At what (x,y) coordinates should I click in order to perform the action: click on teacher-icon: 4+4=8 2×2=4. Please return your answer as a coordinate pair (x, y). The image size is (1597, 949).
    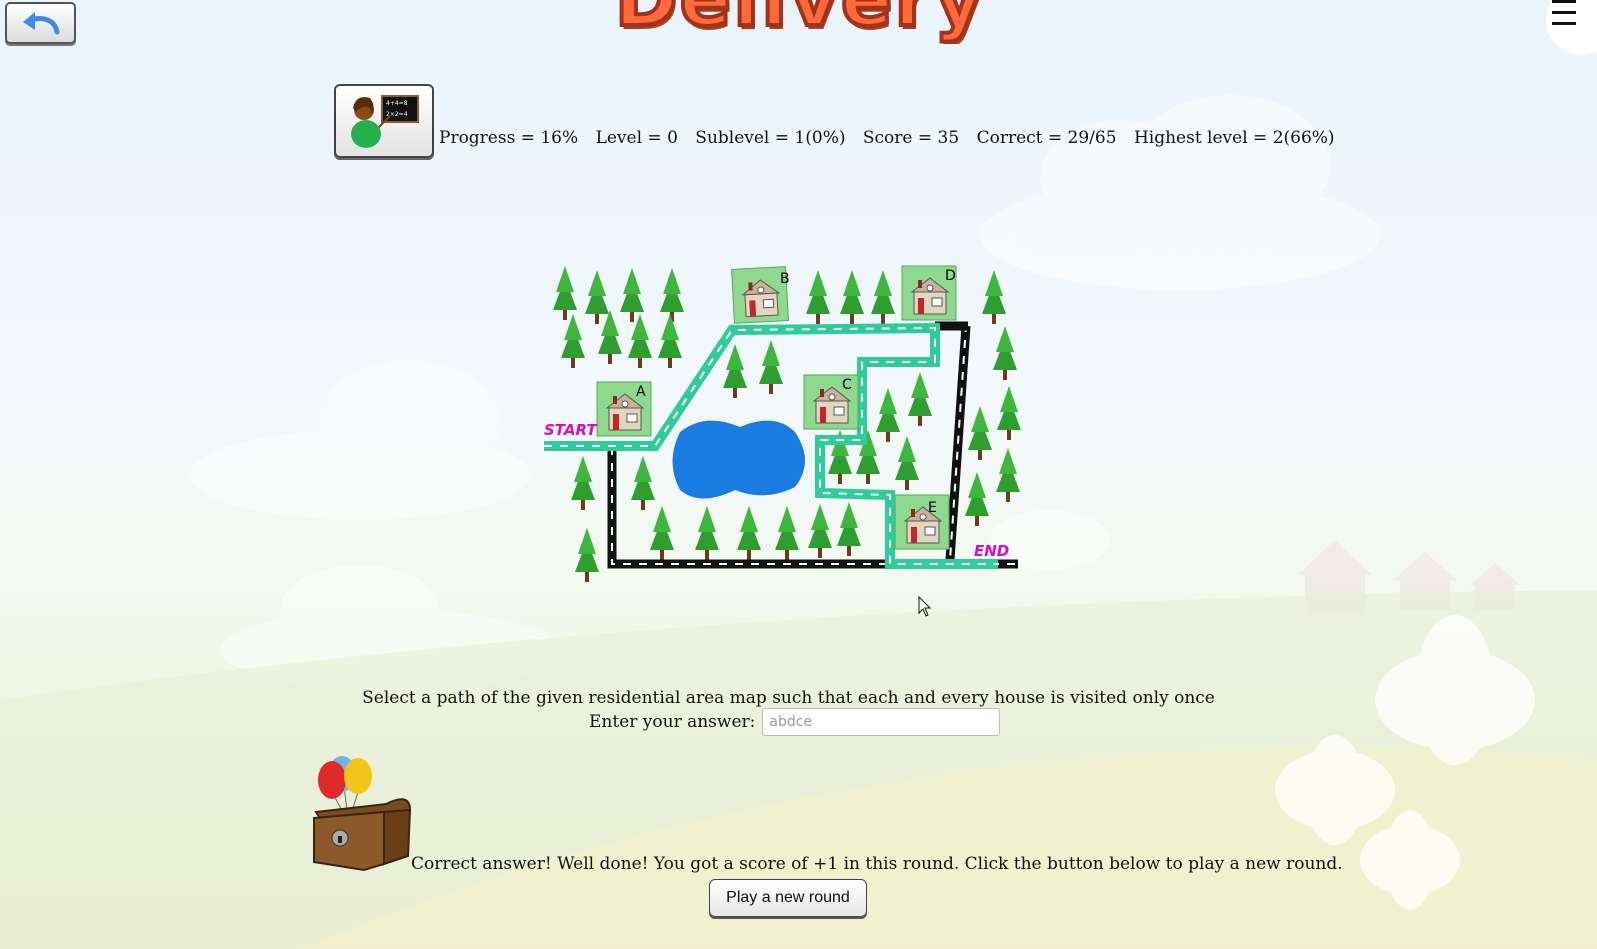
    Looking at the image, I should click on (385, 121).